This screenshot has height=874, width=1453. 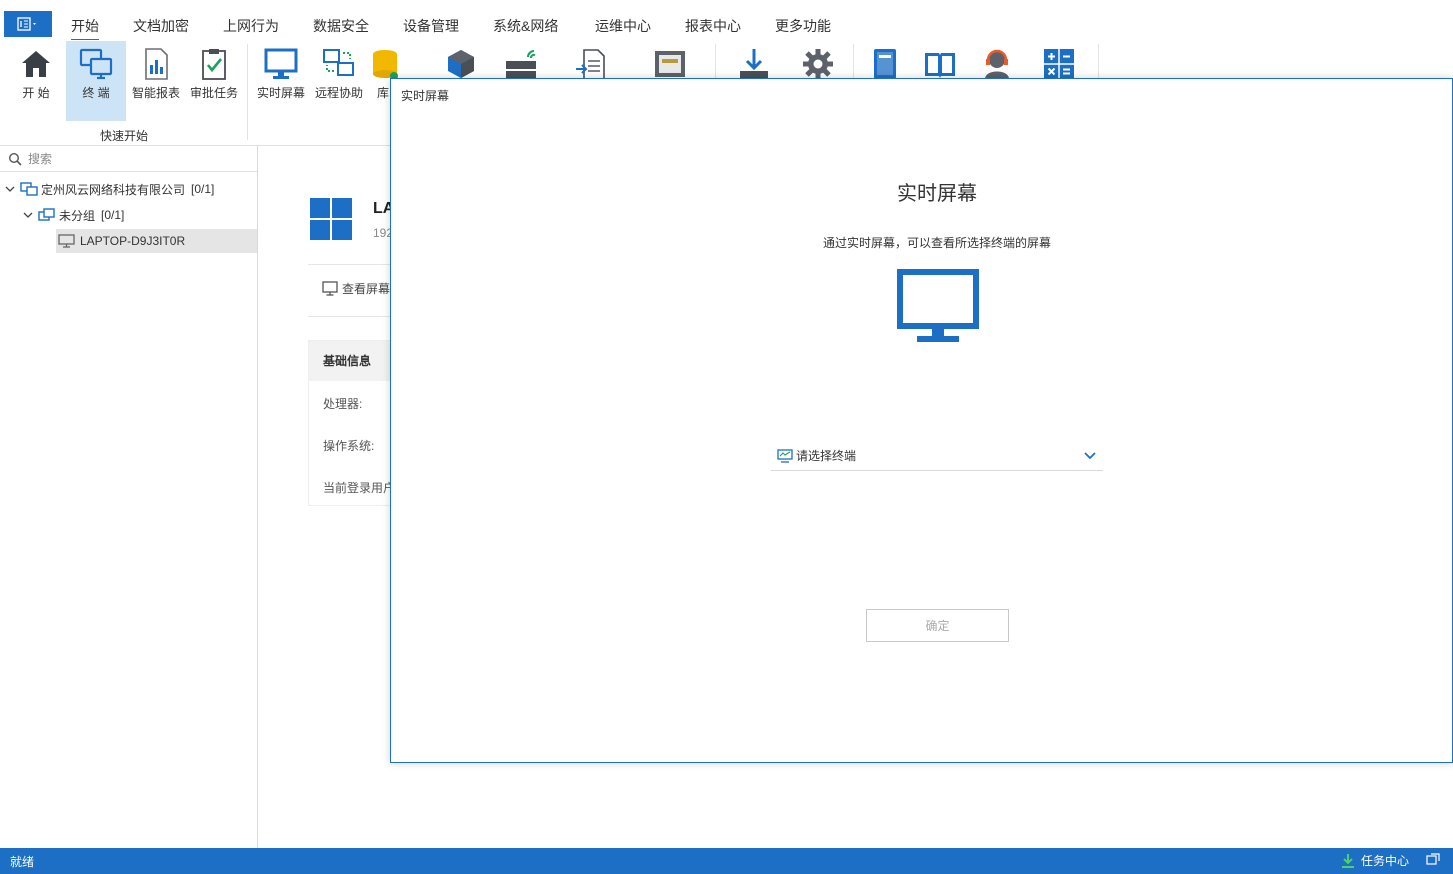 What do you see at coordinates (203, 189) in the screenshot?
I see `tree-count-company: [0/1]` at bounding box center [203, 189].